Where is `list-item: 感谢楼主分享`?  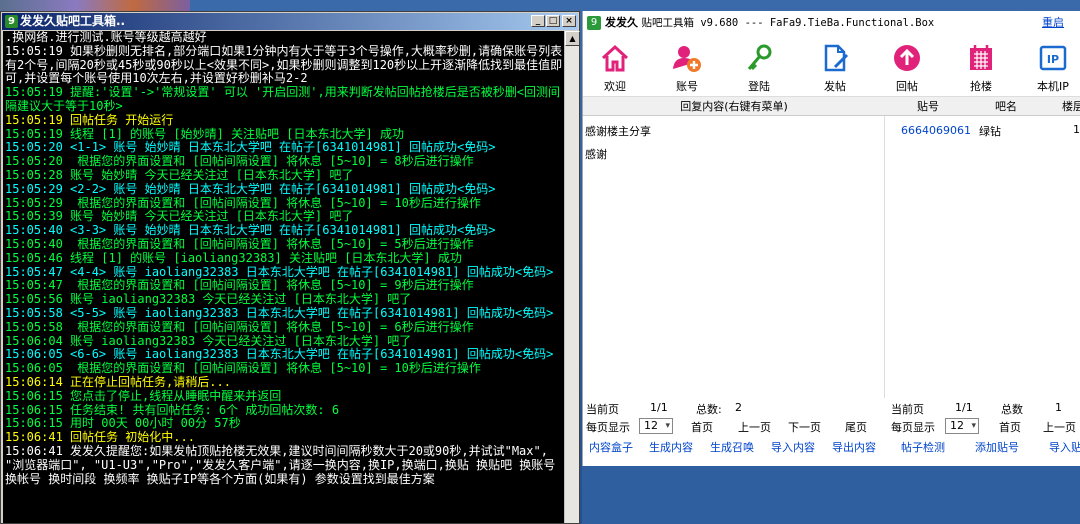 list-item: 感谢楼主分享 is located at coordinates (618, 131).